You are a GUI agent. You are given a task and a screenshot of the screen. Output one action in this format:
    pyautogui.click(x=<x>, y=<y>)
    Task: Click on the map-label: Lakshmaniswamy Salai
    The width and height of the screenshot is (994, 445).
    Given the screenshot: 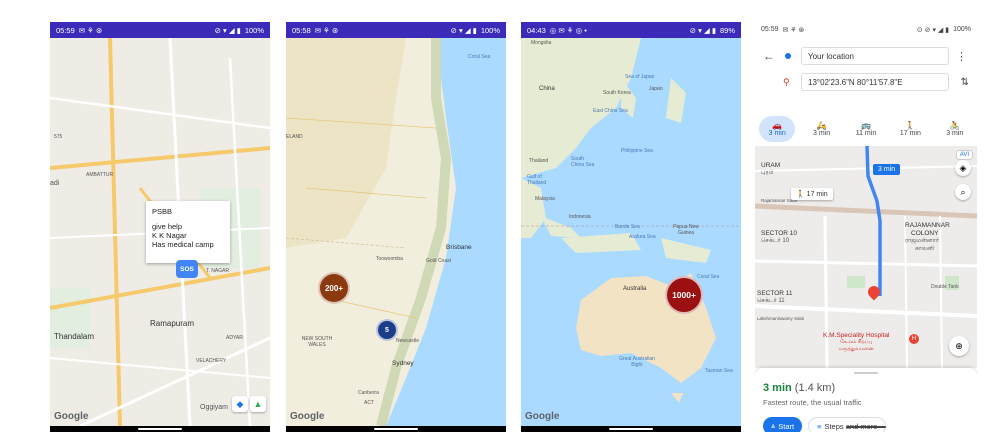 What is the action you would take?
    pyautogui.click(x=781, y=318)
    